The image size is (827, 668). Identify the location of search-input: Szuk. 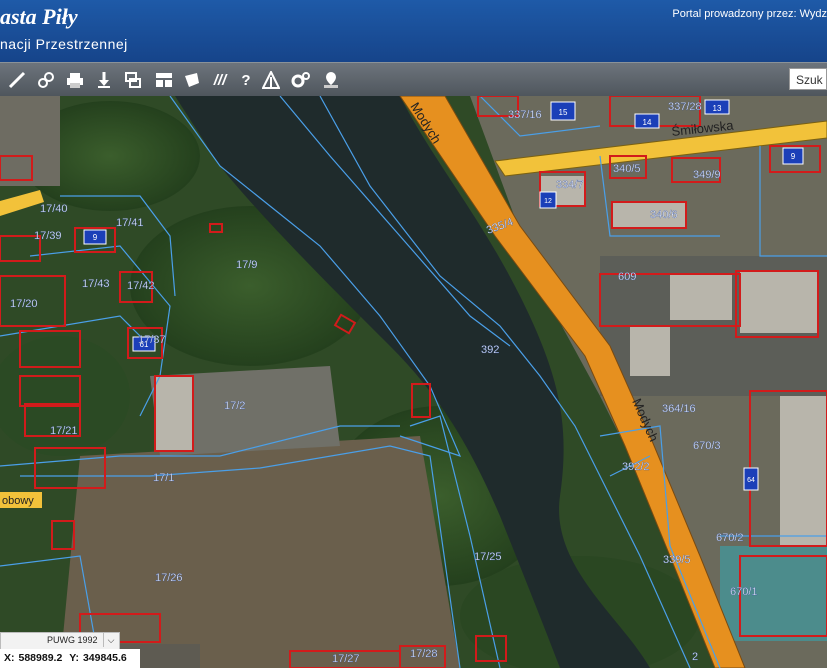
(808, 79).